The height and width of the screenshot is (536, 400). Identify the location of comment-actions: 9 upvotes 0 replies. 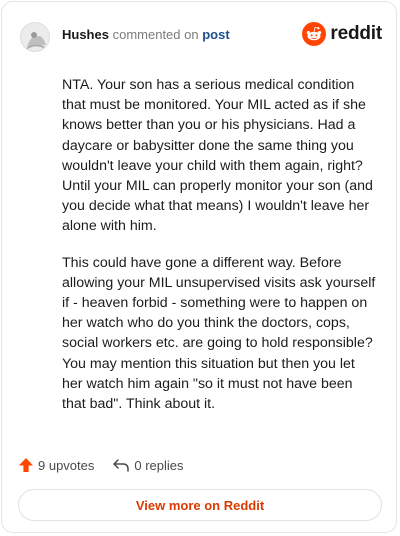
(110, 465).